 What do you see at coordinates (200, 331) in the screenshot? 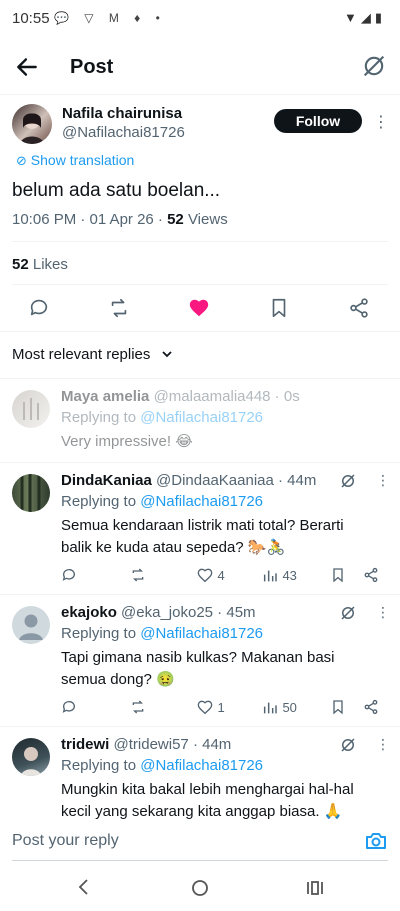
I see `actions-divider` at bounding box center [200, 331].